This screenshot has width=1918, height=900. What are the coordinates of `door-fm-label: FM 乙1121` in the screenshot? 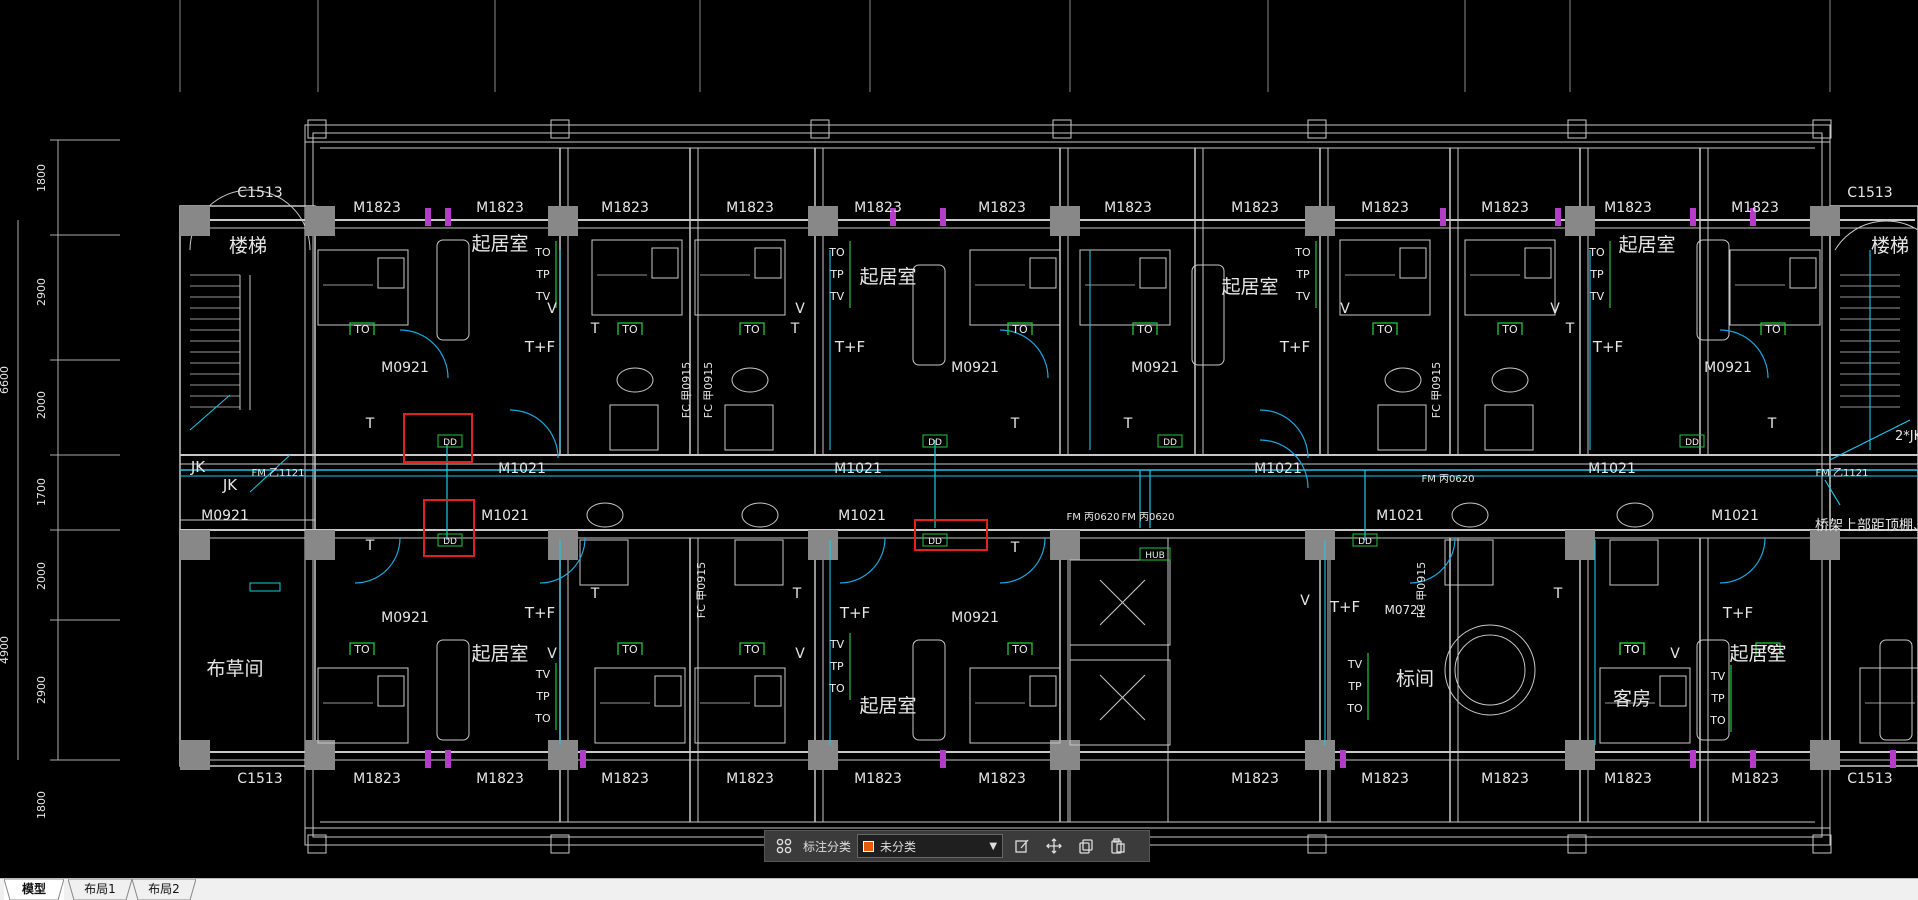 It's located at (1841, 473).